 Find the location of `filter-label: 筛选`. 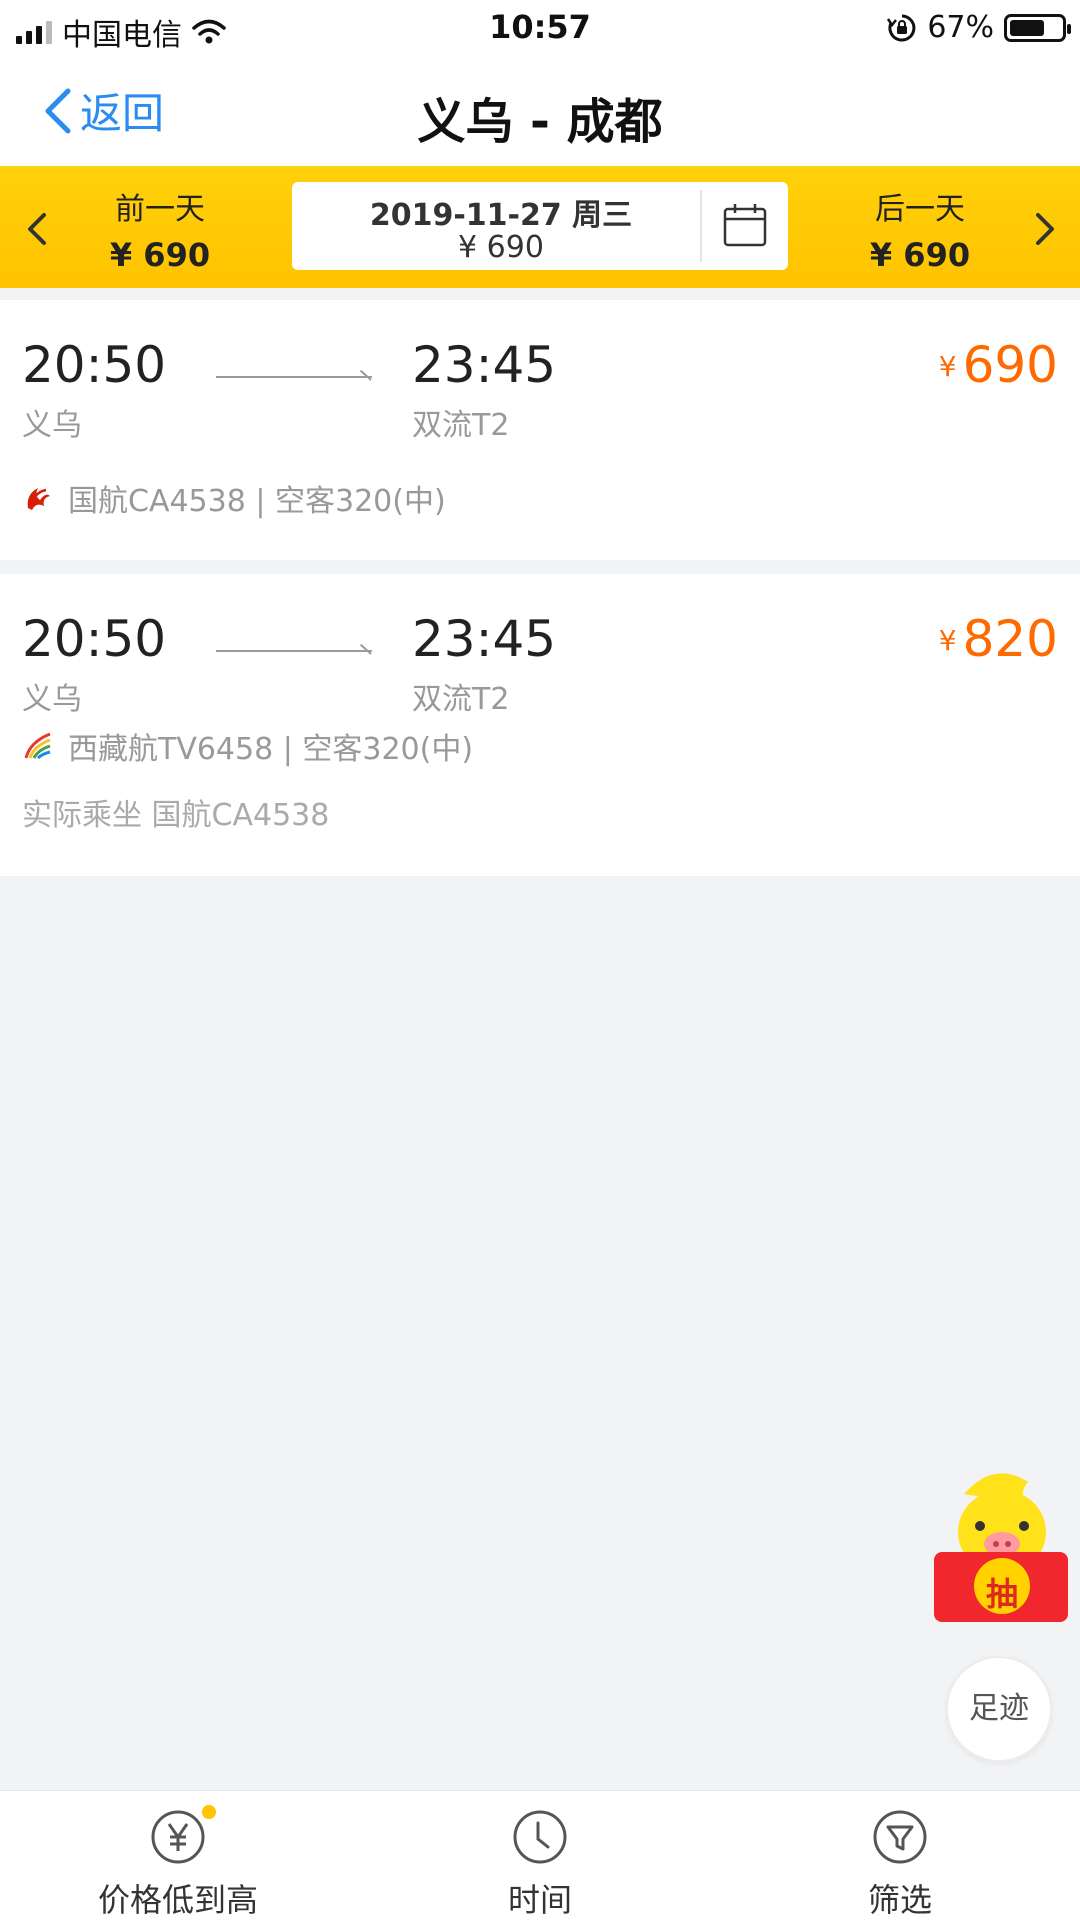

filter-label: 筛选 is located at coordinates (899, 1900).